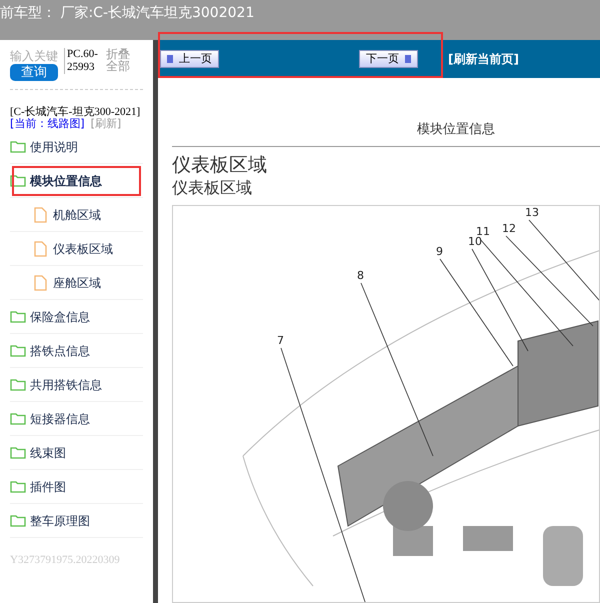 This screenshot has width=600, height=603. What do you see at coordinates (76, 283) in the screenshot?
I see `tree-item: 座舱区域` at bounding box center [76, 283].